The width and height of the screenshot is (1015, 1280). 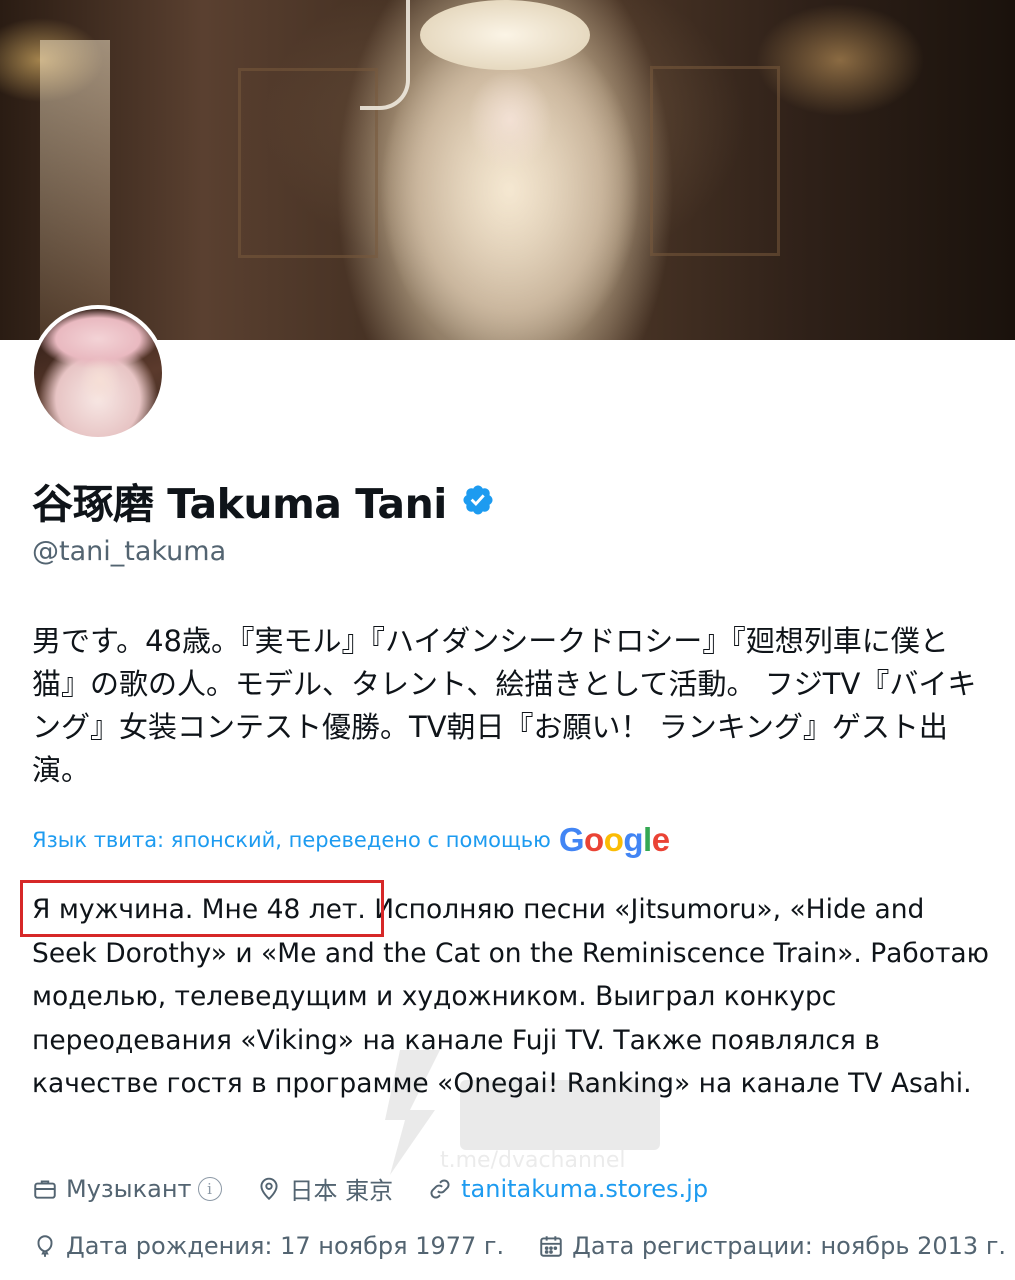 I want to click on avatar, so click(x=98, y=373).